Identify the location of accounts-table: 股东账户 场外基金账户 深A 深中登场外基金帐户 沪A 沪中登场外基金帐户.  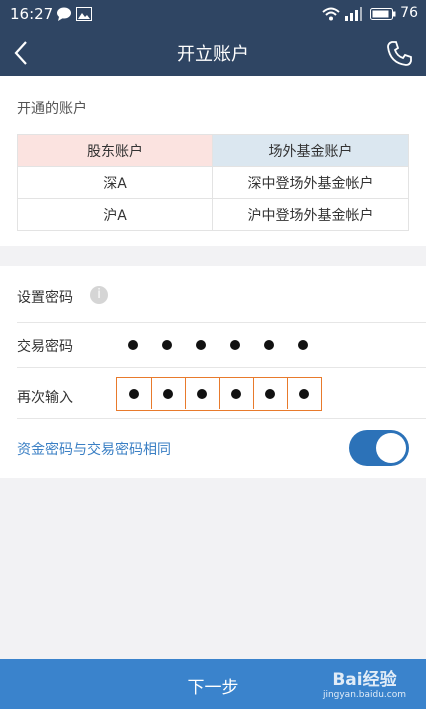
(213, 182).